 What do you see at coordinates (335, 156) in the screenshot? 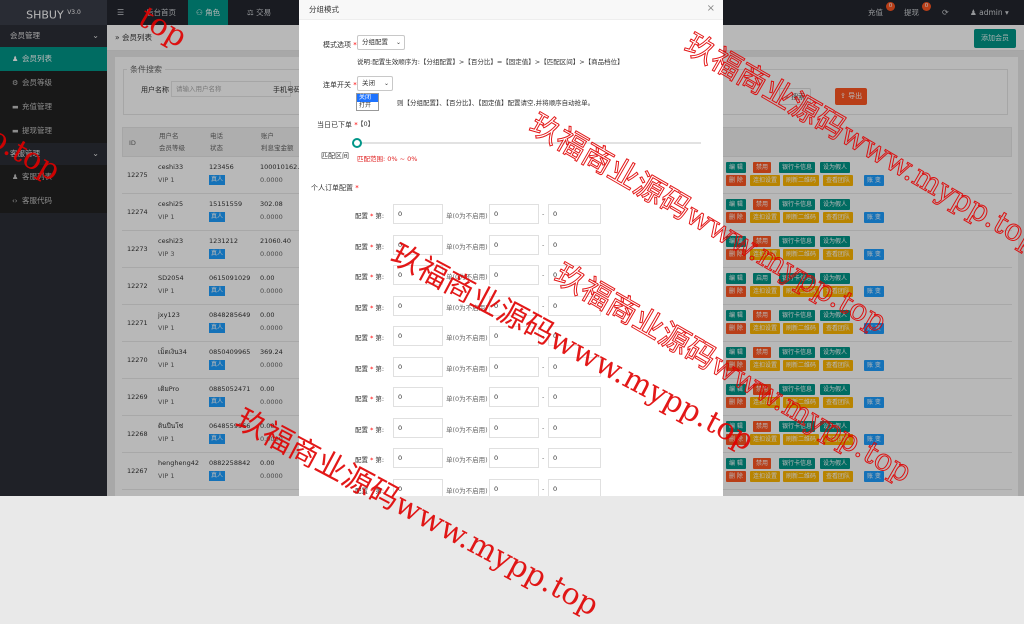
I see `range-label: 匹配区间` at bounding box center [335, 156].